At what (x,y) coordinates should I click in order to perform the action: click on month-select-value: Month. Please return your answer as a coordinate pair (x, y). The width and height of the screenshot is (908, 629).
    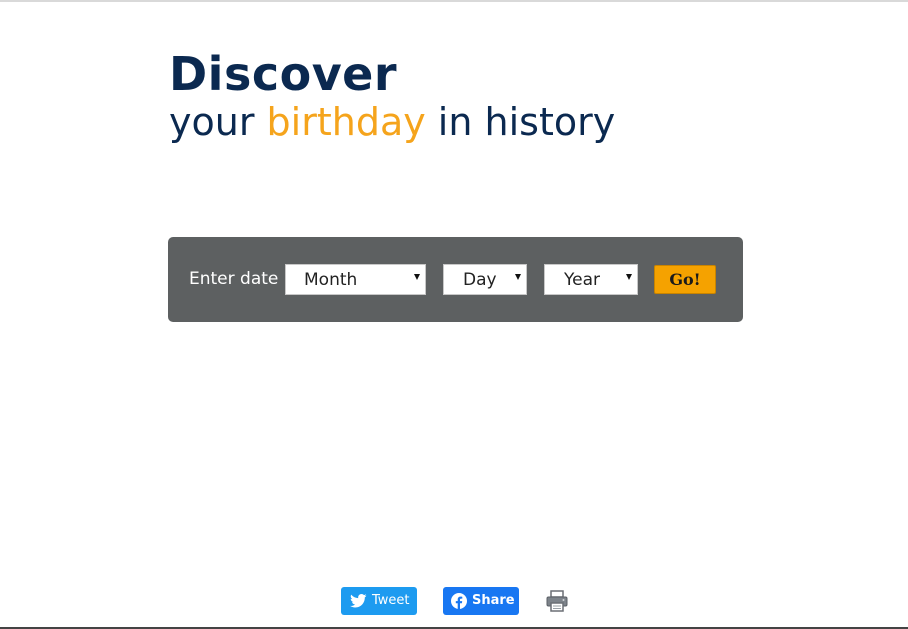
    Looking at the image, I should click on (331, 280).